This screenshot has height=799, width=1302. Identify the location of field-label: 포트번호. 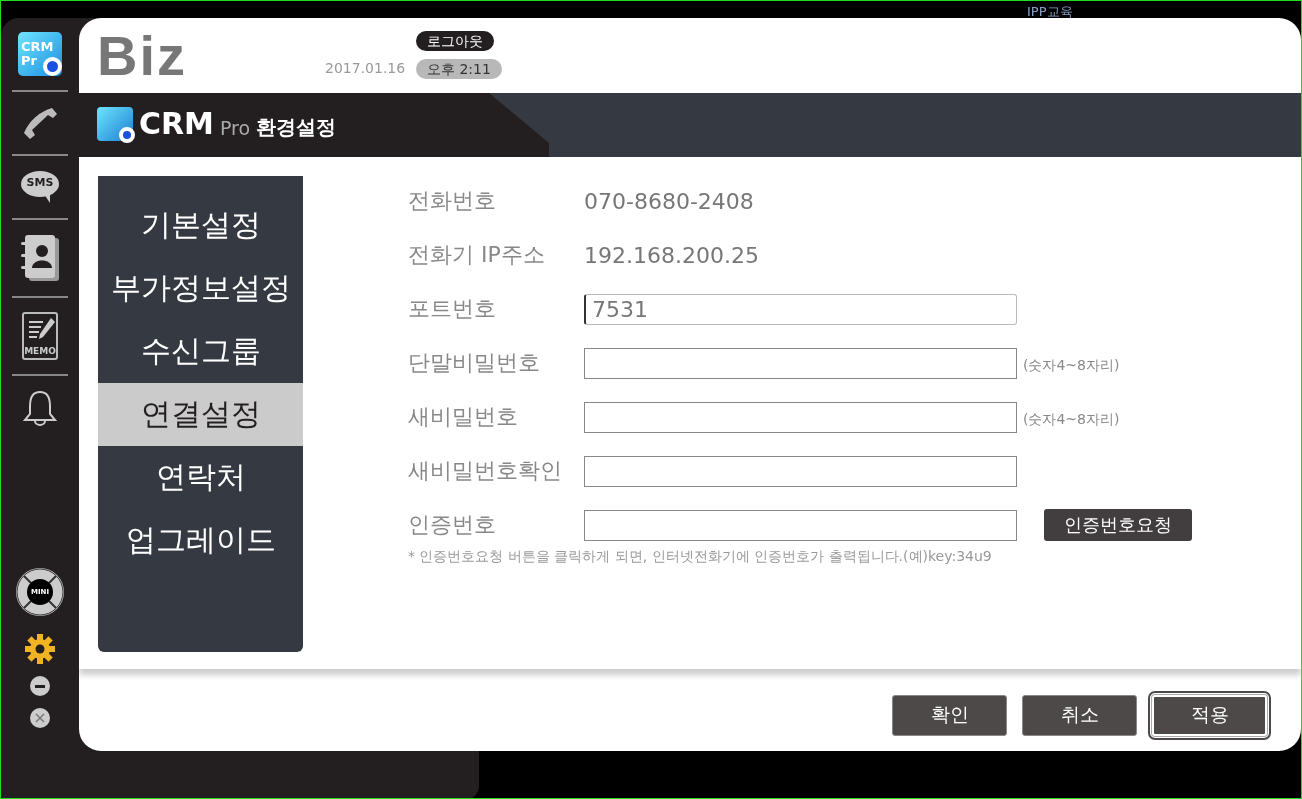
(452, 309).